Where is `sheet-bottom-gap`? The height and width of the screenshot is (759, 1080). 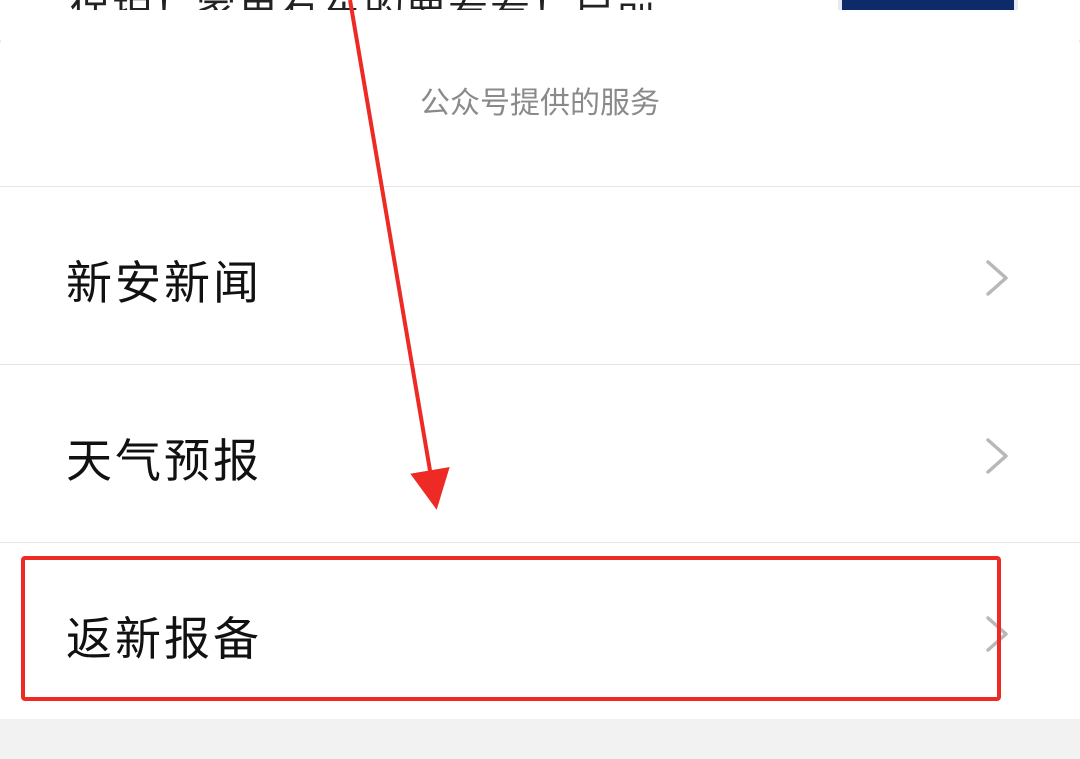
sheet-bottom-gap is located at coordinates (540, 739).